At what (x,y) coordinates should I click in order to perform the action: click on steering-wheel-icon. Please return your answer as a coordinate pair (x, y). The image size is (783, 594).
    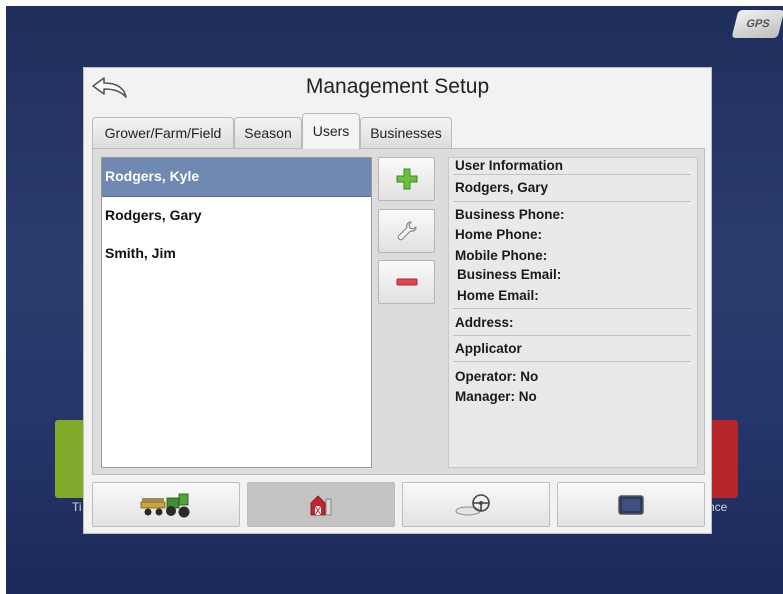
    Looking at the image, I should click on (472, 504).